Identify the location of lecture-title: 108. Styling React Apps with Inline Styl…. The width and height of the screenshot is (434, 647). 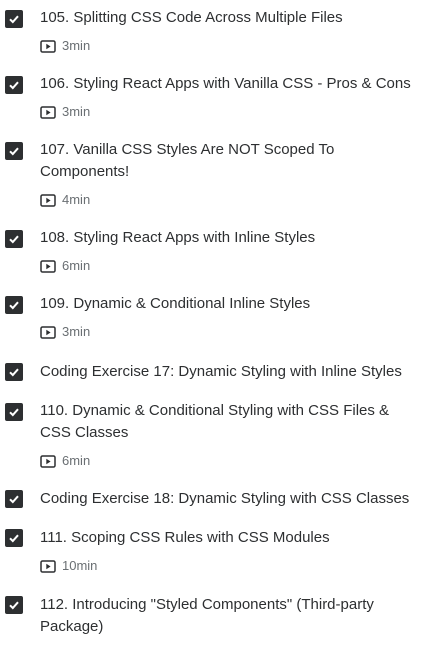
(178, 237).